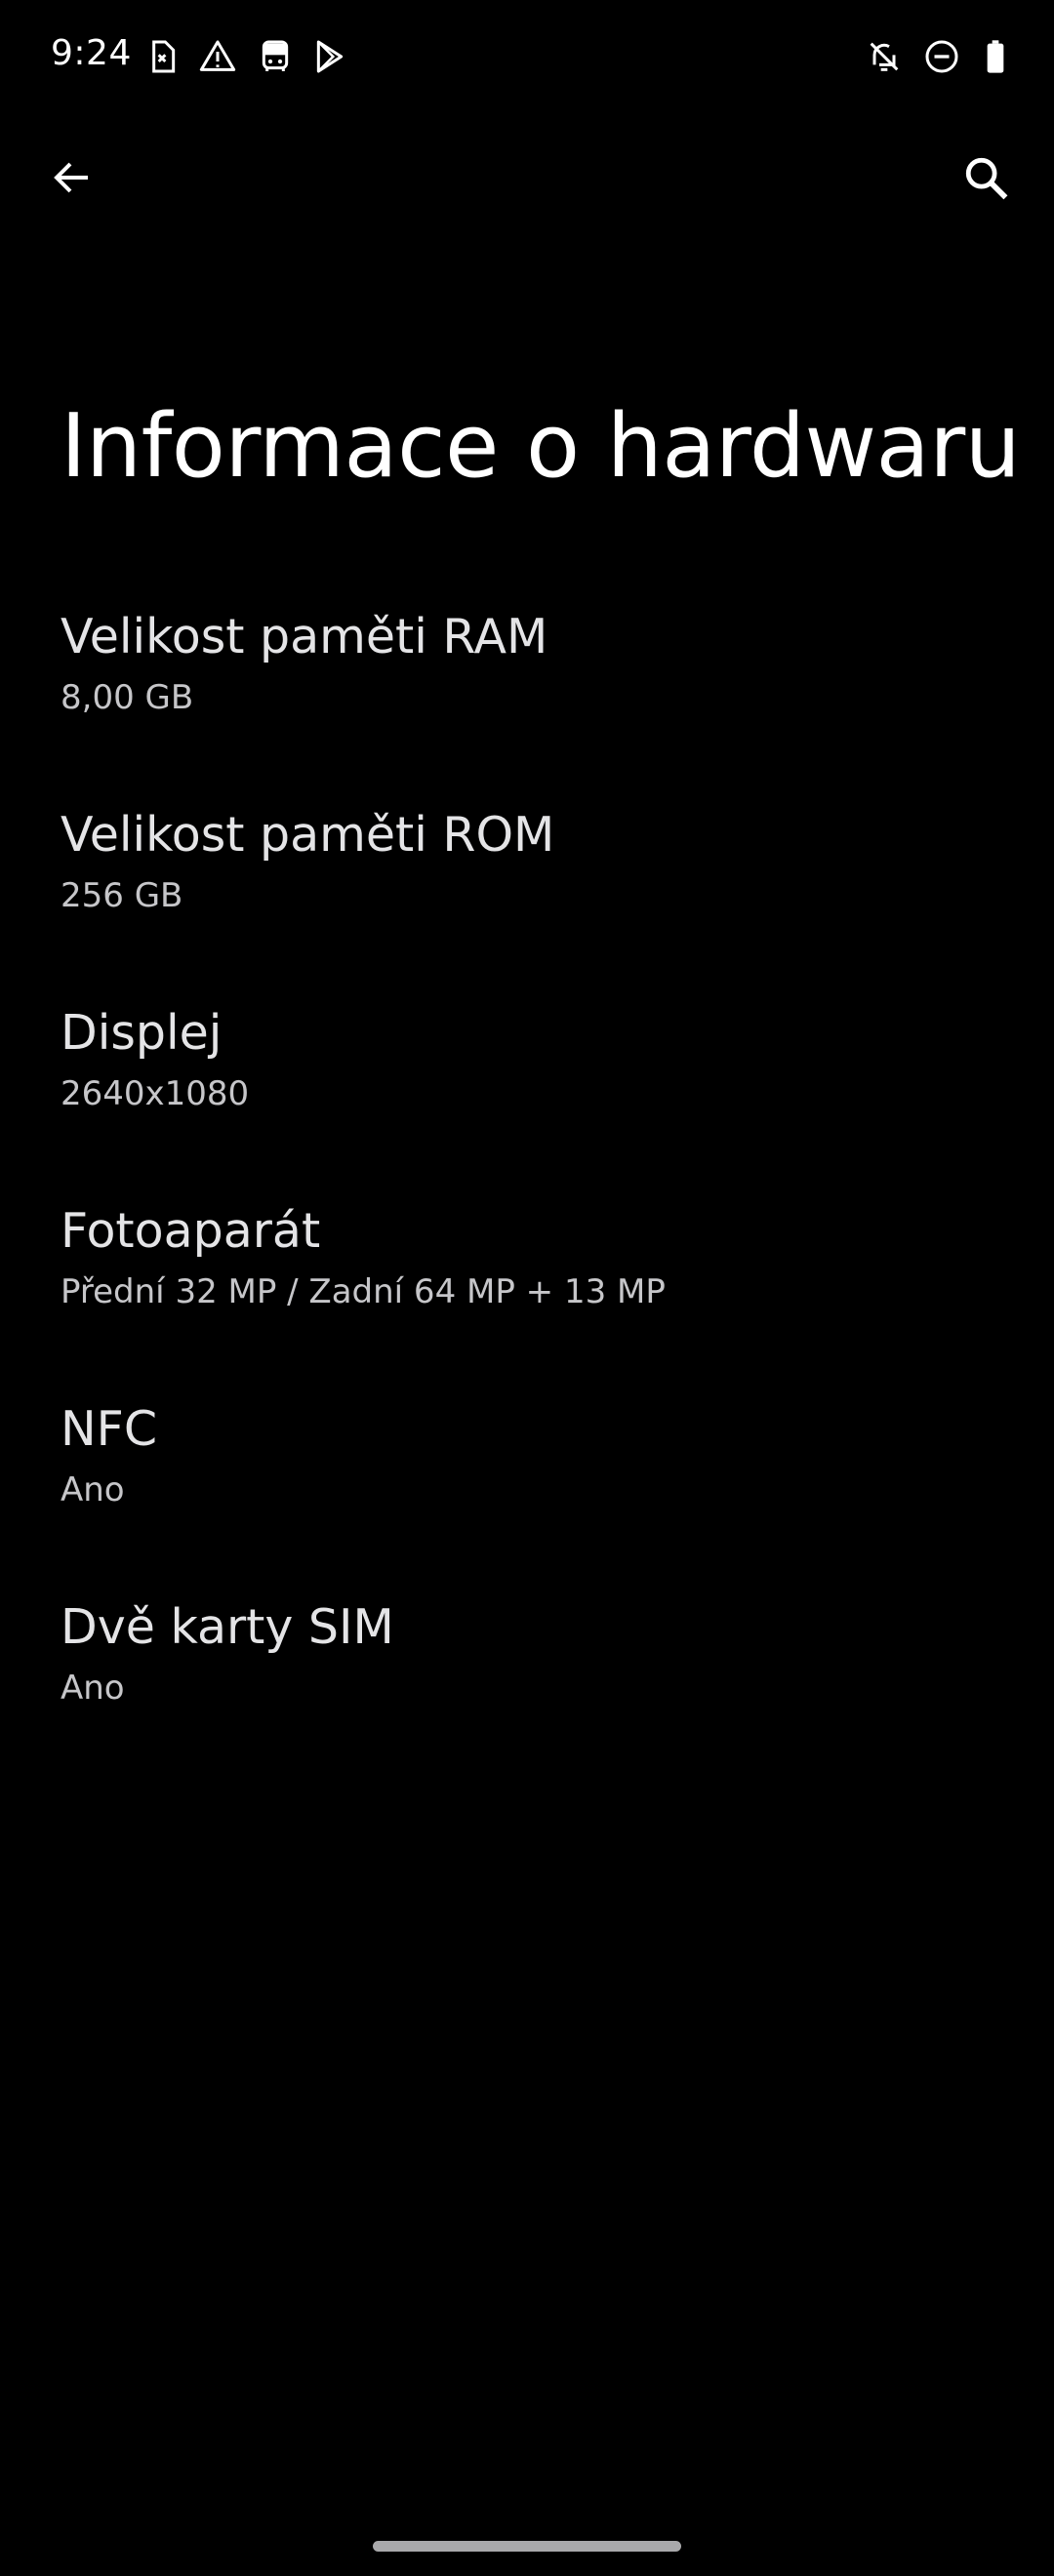 The image size is (1054, 2576). What do you see at coordinates (527, 175) in the screenshot?
I see `top-app-bar` at bounding box center [527, 175].